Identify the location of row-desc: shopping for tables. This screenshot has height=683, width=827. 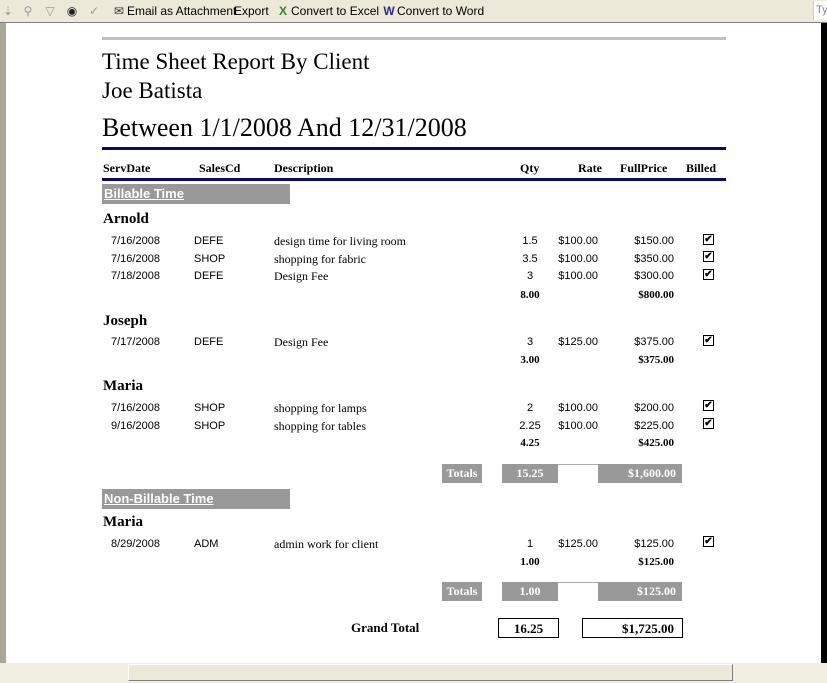
(320, 426).